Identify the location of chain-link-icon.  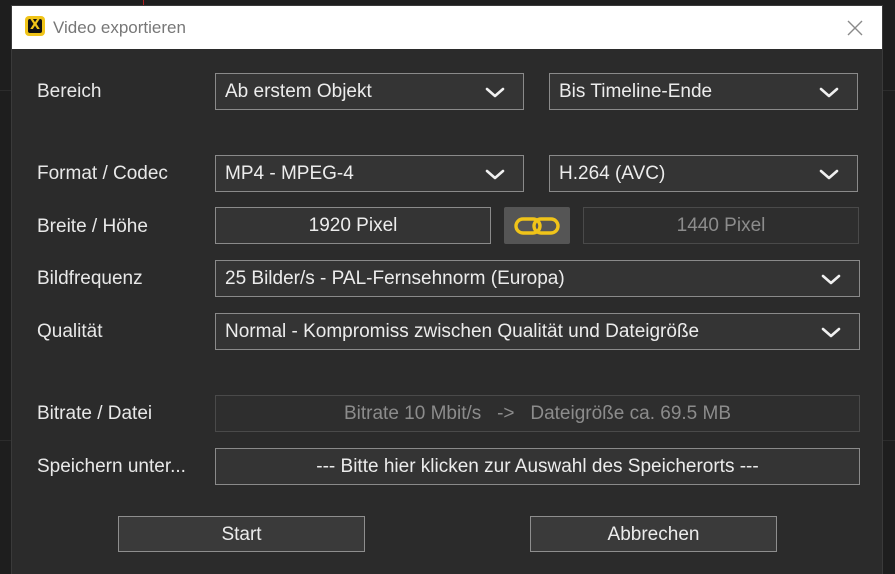
(537, 226).